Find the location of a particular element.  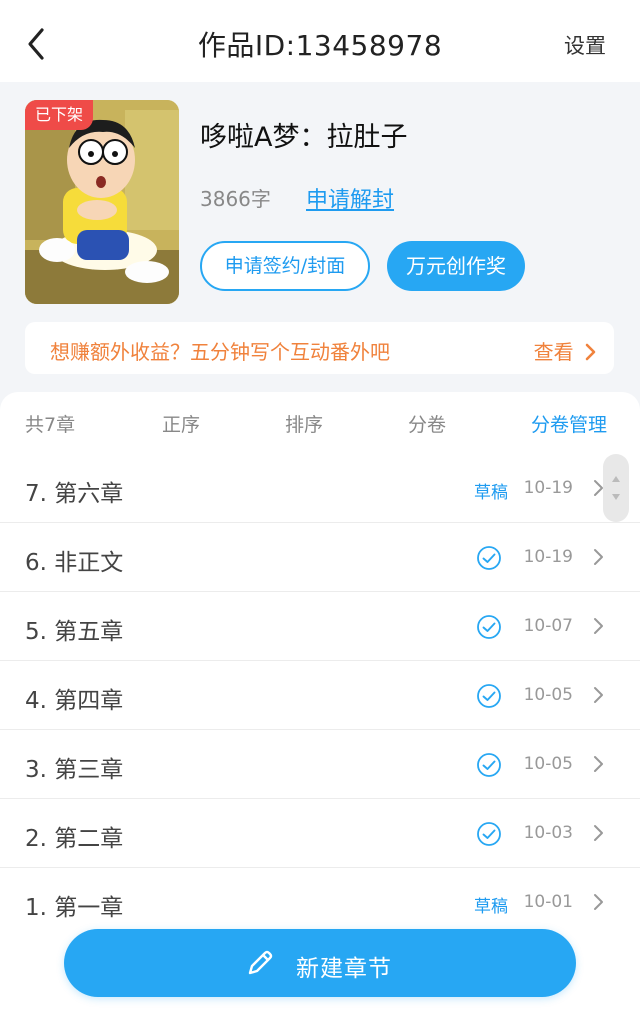

page-title: 作品ID:13458978 is located at coordinates (320, 45).